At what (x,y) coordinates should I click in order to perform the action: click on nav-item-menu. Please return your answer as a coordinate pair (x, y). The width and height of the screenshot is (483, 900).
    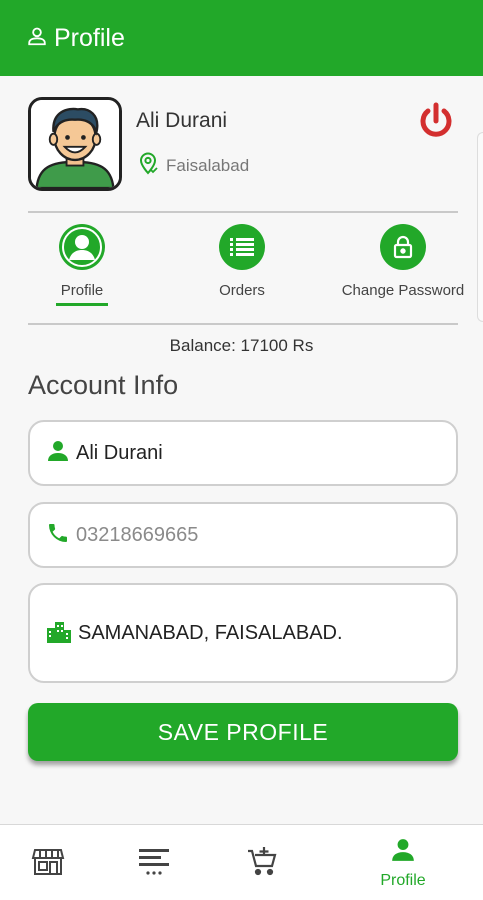
    Looking at the image, I should click on (154, 862).